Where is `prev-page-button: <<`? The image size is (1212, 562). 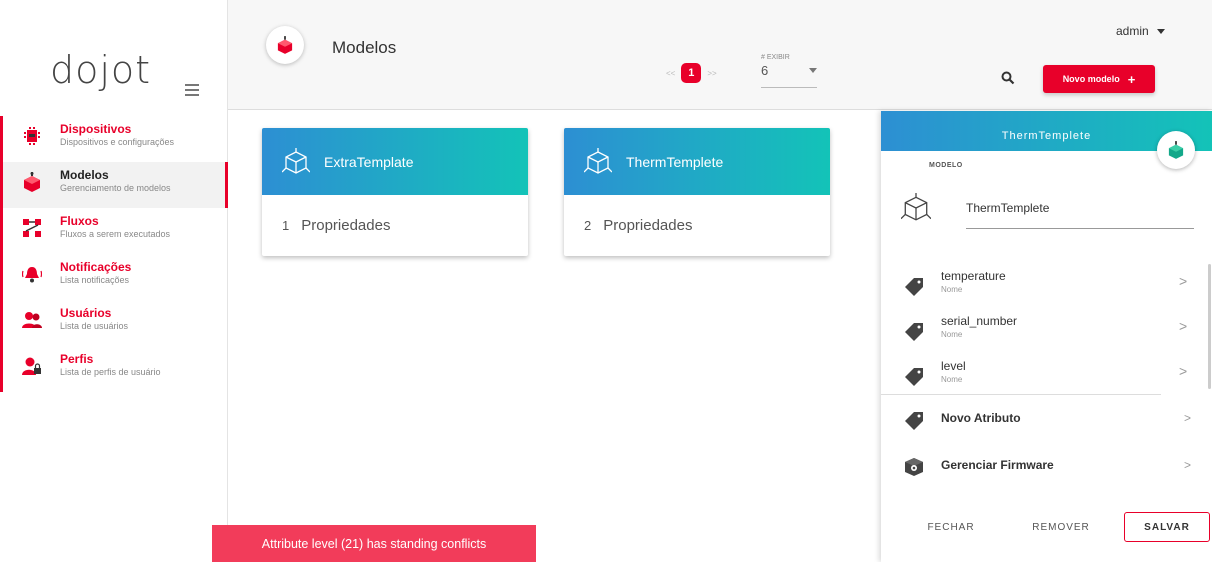
prev-page-button: << is located at coordinates (670, 73).